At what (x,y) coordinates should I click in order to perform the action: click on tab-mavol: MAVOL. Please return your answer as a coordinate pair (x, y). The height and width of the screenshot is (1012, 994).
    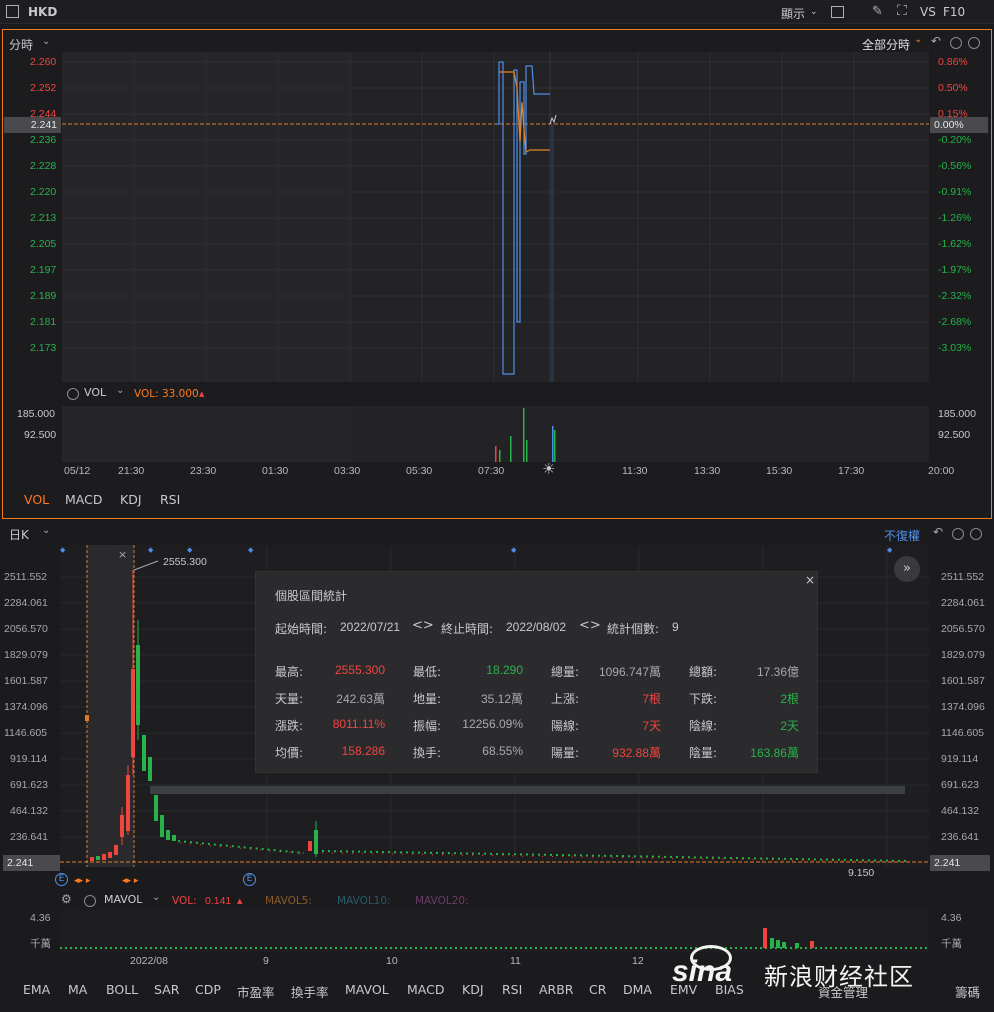
    Looking at the image, I should click on (367, 989).